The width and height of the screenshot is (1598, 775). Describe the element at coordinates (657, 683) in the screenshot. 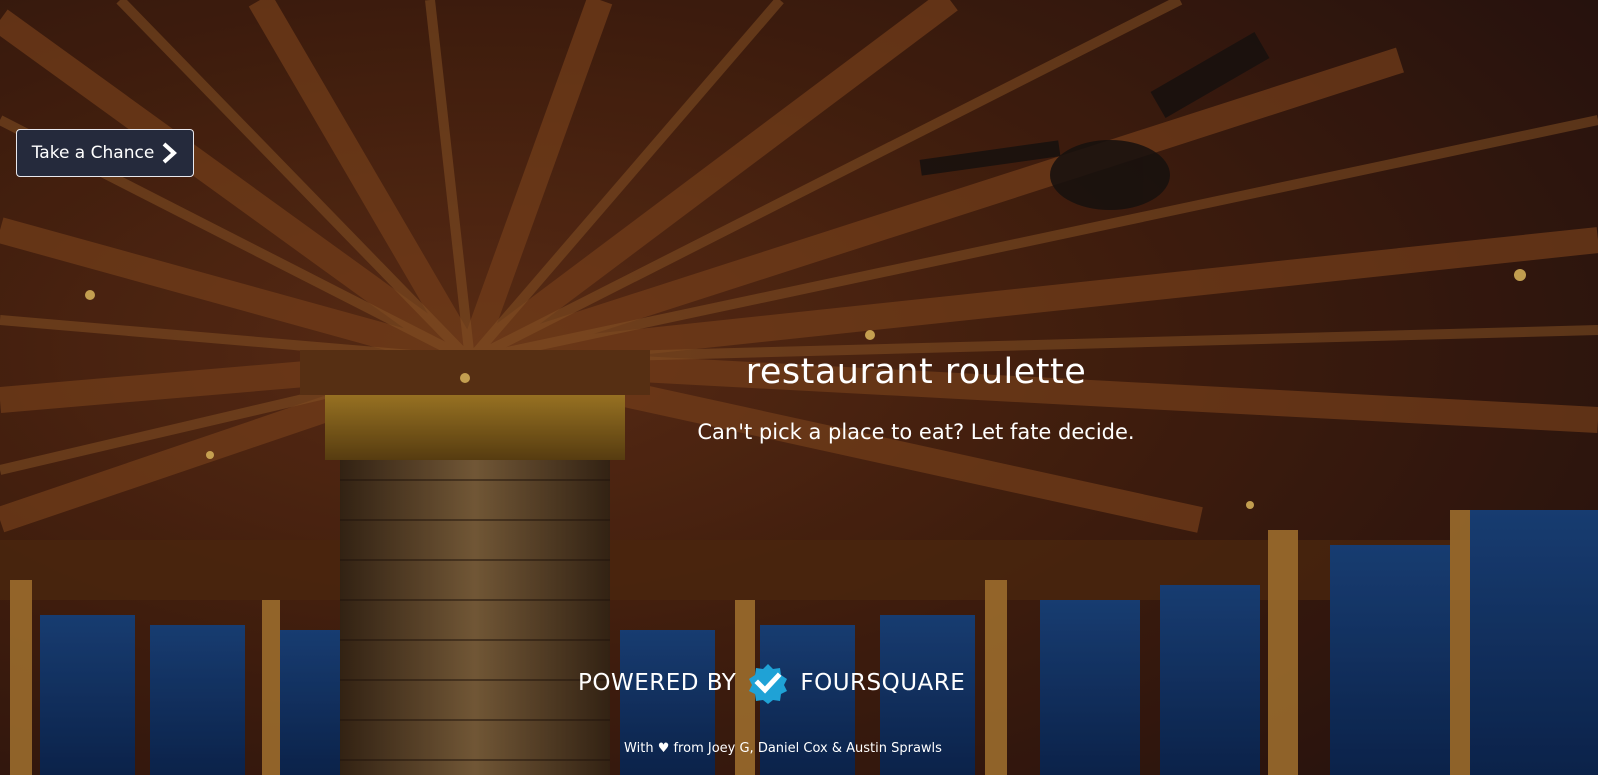

I see `powered-by-label: POWERED BY` at that location.